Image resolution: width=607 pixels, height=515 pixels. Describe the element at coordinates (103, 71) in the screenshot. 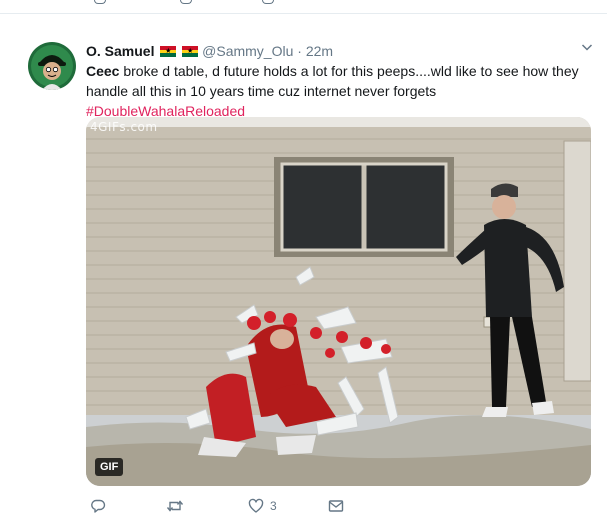

I see `tweet-text-bold: Ceec` at that location.